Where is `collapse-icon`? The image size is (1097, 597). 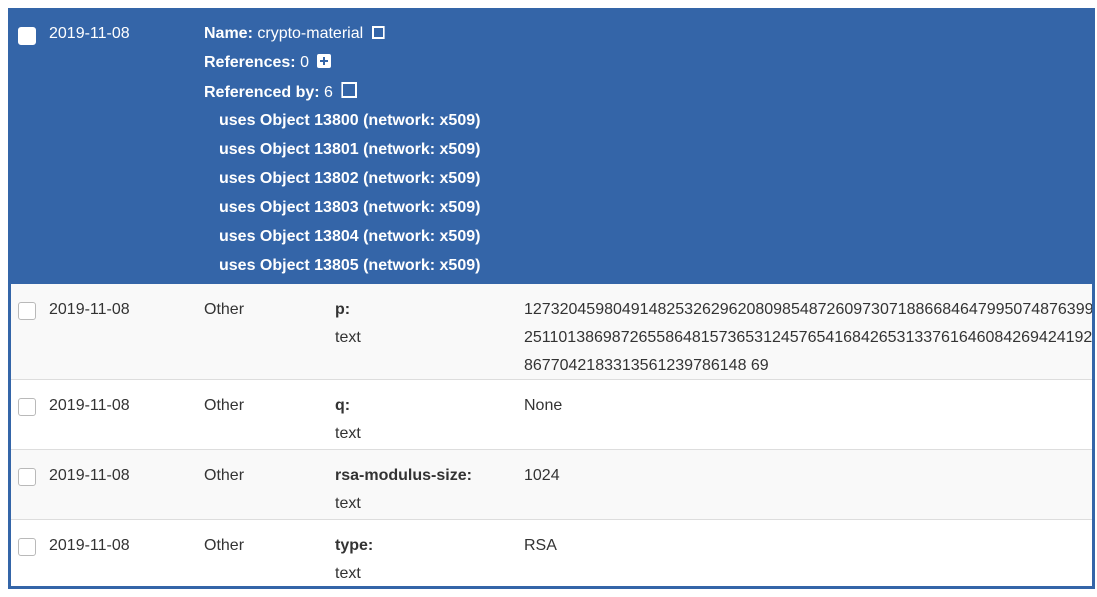
collapse-icon is located at coordinates (349, 90).